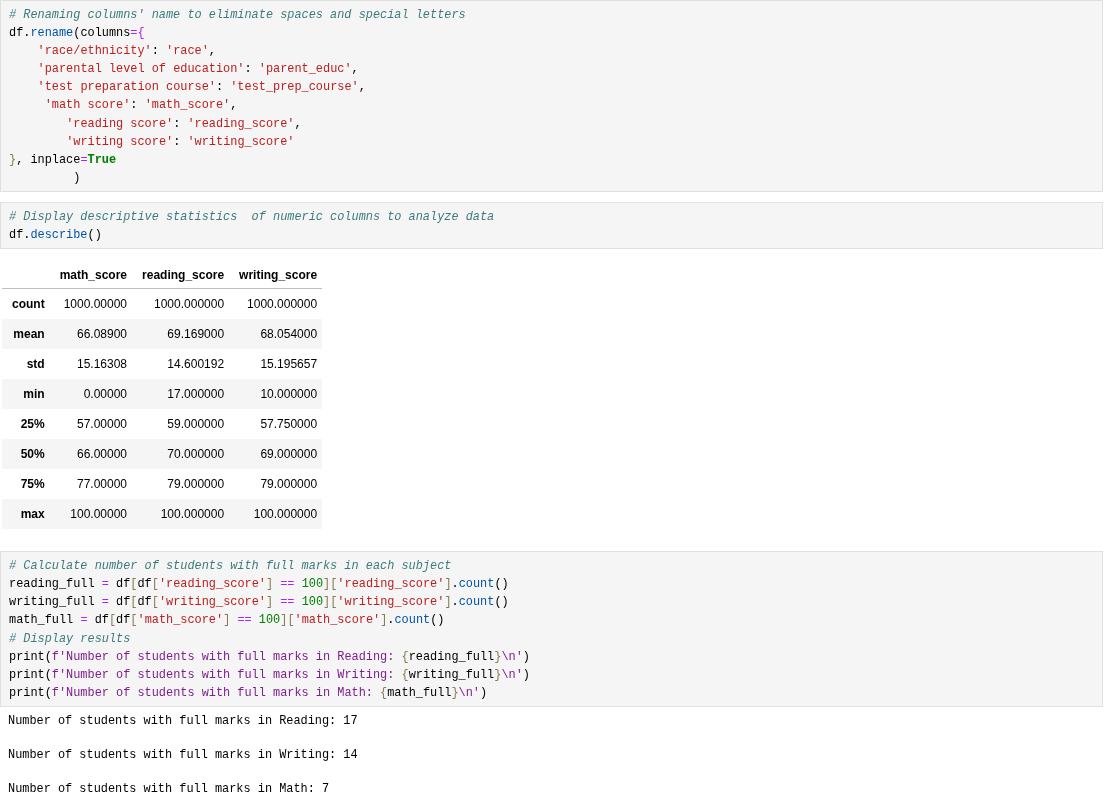  What do you see at coordinates (91, 364) in the screenshot?
I see `table-cell: 15.16308` at bounding box center [91, 364].